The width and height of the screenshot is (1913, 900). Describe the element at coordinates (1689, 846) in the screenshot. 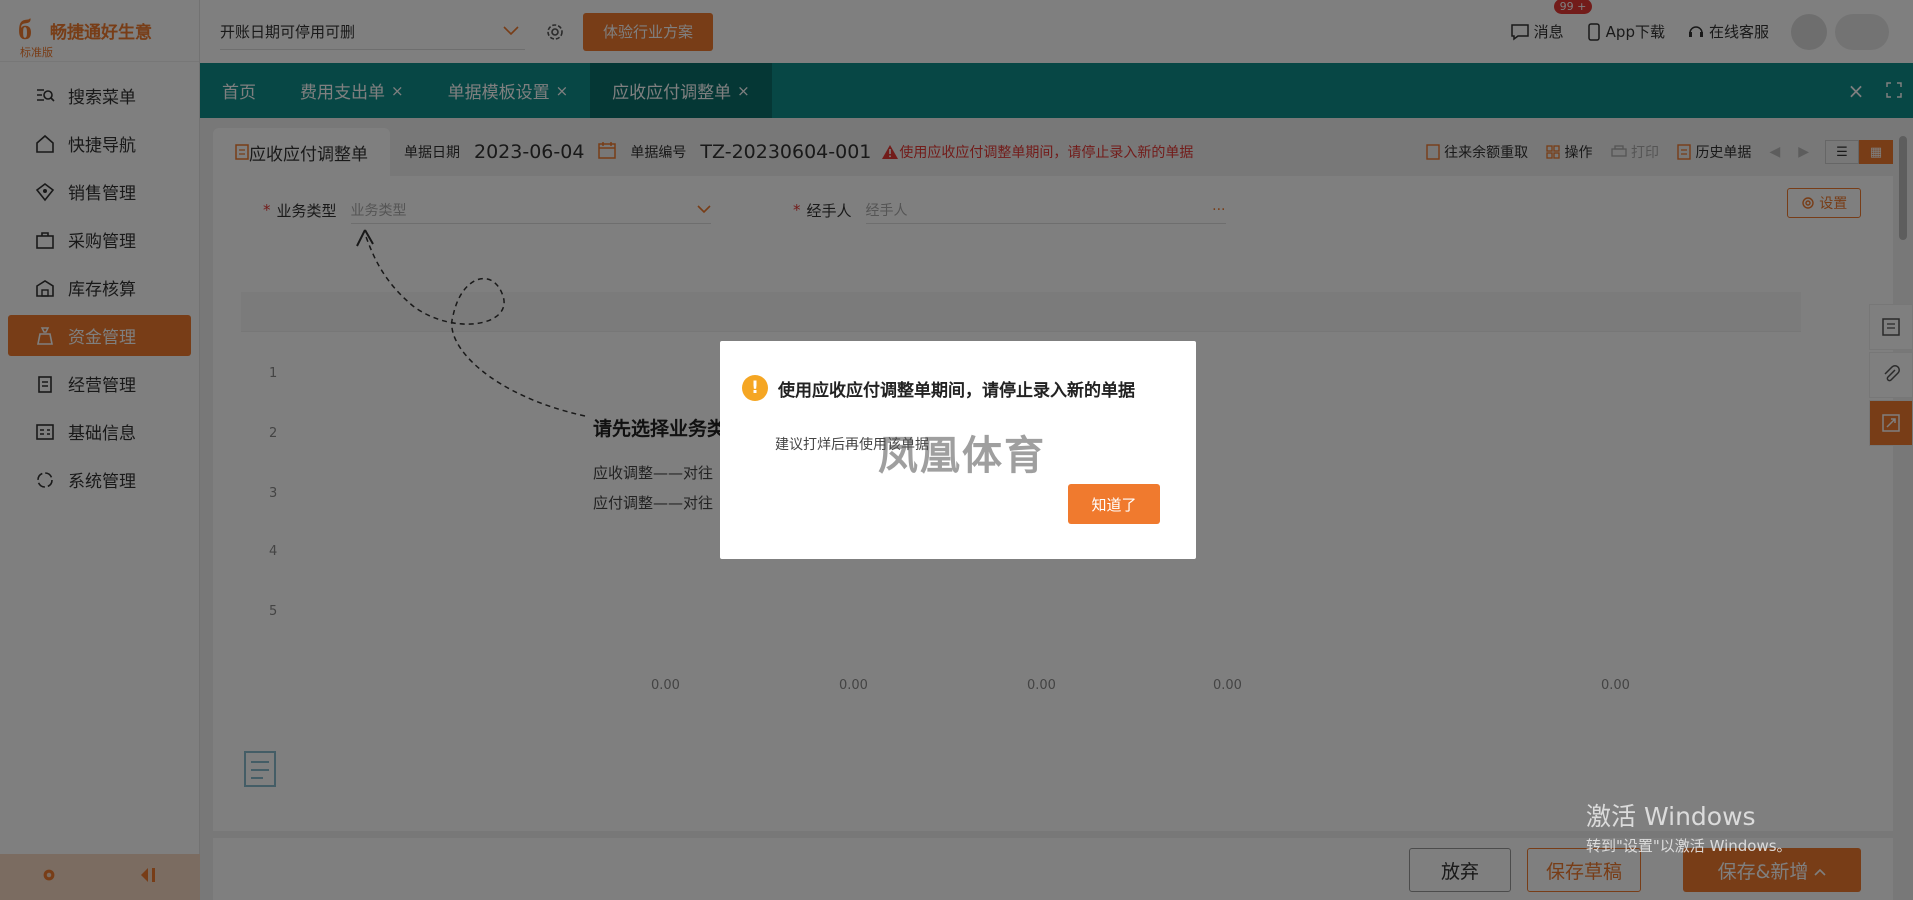

I see `activate-subtitle: 转到"设置"以激活 Windows。` at that location.